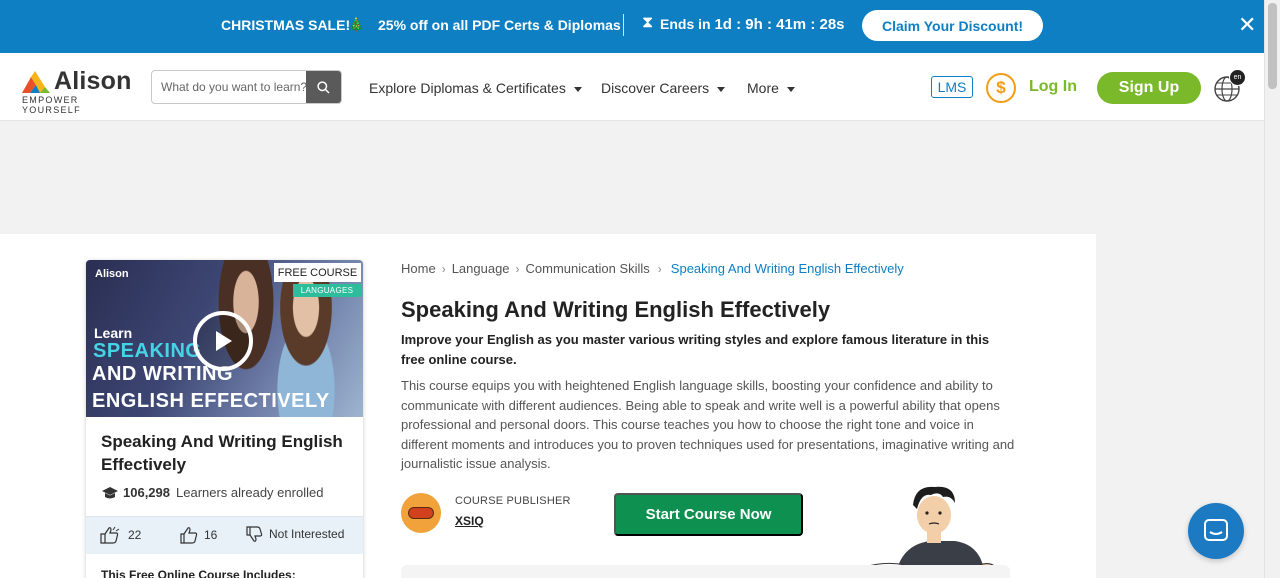  What do you see at coordinates (250, 492) in the screenshot?
I see `enrolled-text: Learners already enrolled` at bounding box center [250, 492].